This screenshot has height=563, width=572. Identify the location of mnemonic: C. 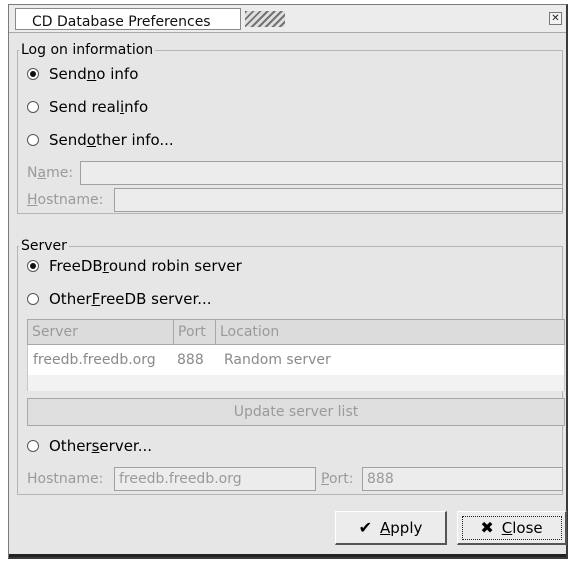
(507, 527).